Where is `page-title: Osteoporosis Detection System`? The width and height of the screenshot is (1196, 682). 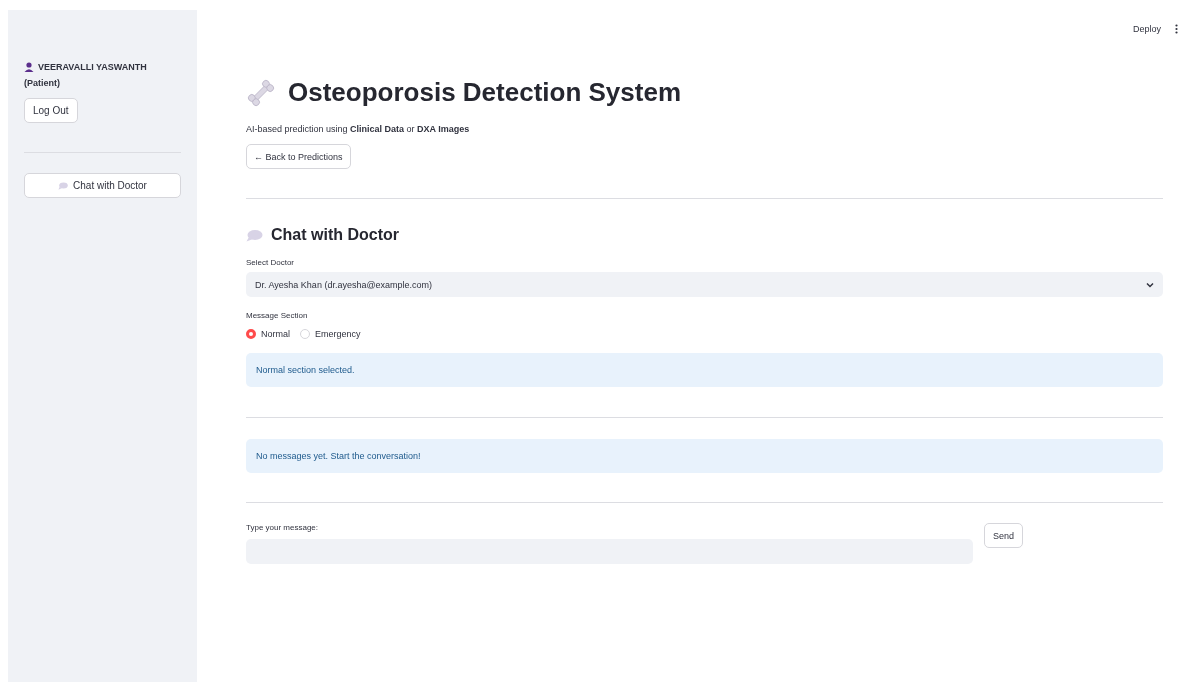
page-title: Osteoporosis Detection System is located at coordinates (484, 92).